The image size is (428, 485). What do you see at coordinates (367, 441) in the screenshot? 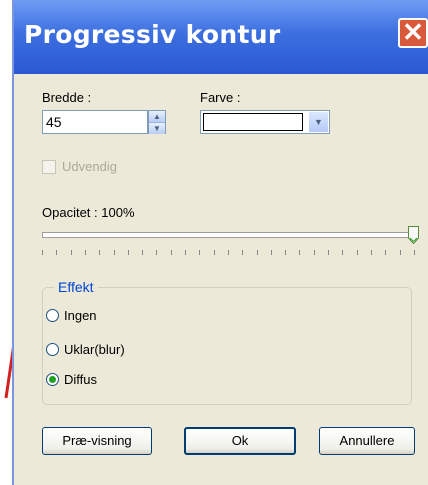
I see `cancel-button: Annullere` at bounding box center [367, 441].